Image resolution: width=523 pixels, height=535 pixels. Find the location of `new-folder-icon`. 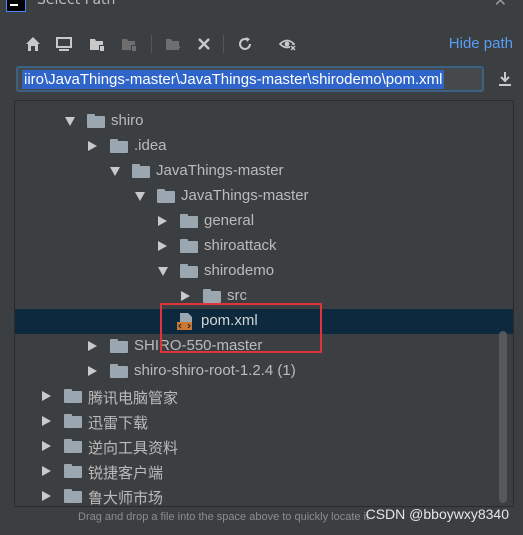

new-folder-icon is located at coordinates (173, 44).